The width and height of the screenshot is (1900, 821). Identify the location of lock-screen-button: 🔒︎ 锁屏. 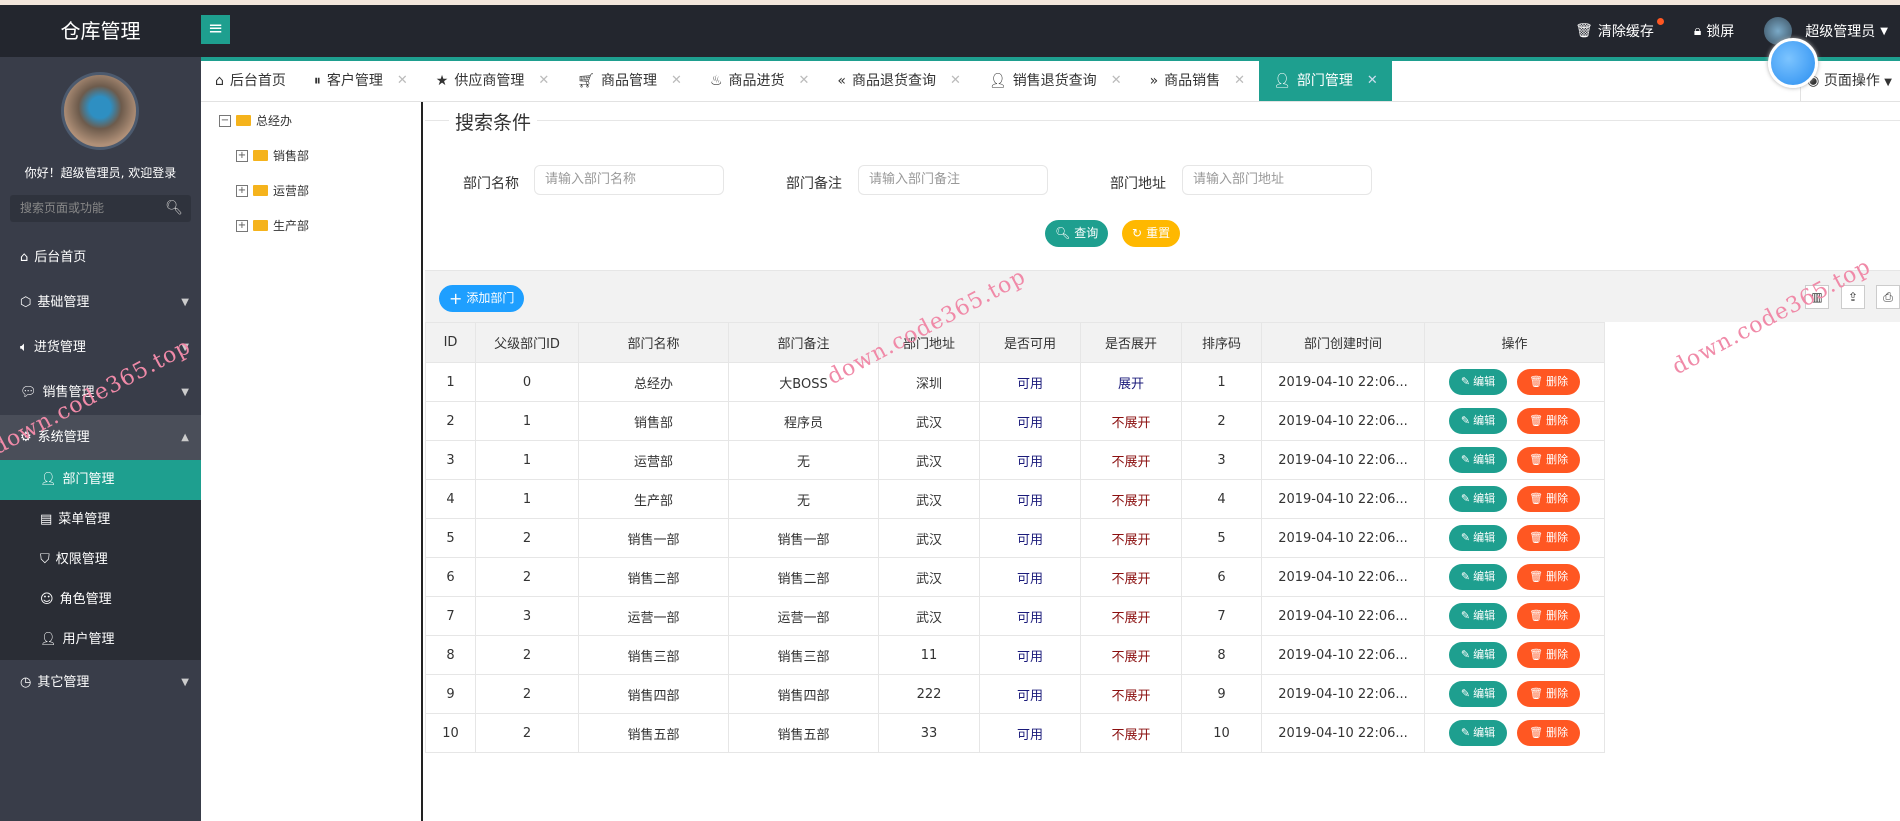
(1714, 31).